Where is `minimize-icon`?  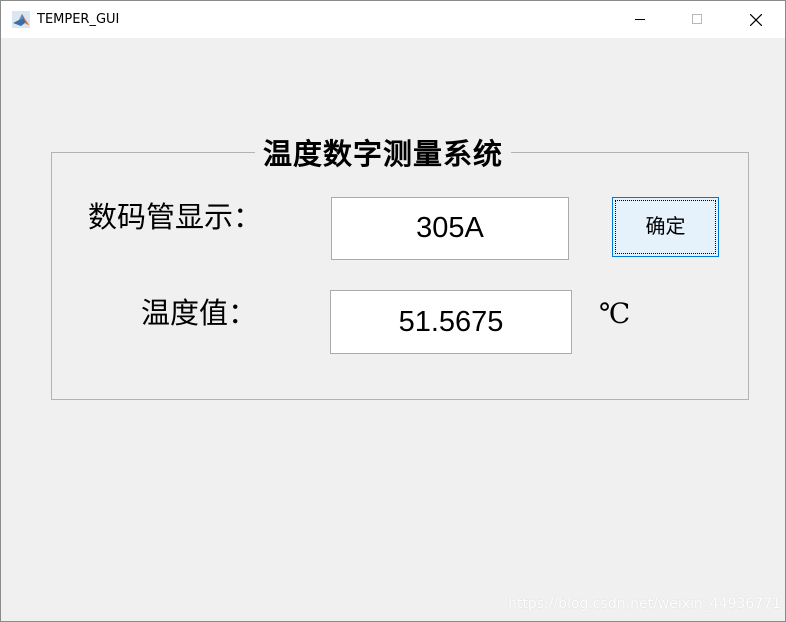
minimize-icon is located at coordinates (640, 19).